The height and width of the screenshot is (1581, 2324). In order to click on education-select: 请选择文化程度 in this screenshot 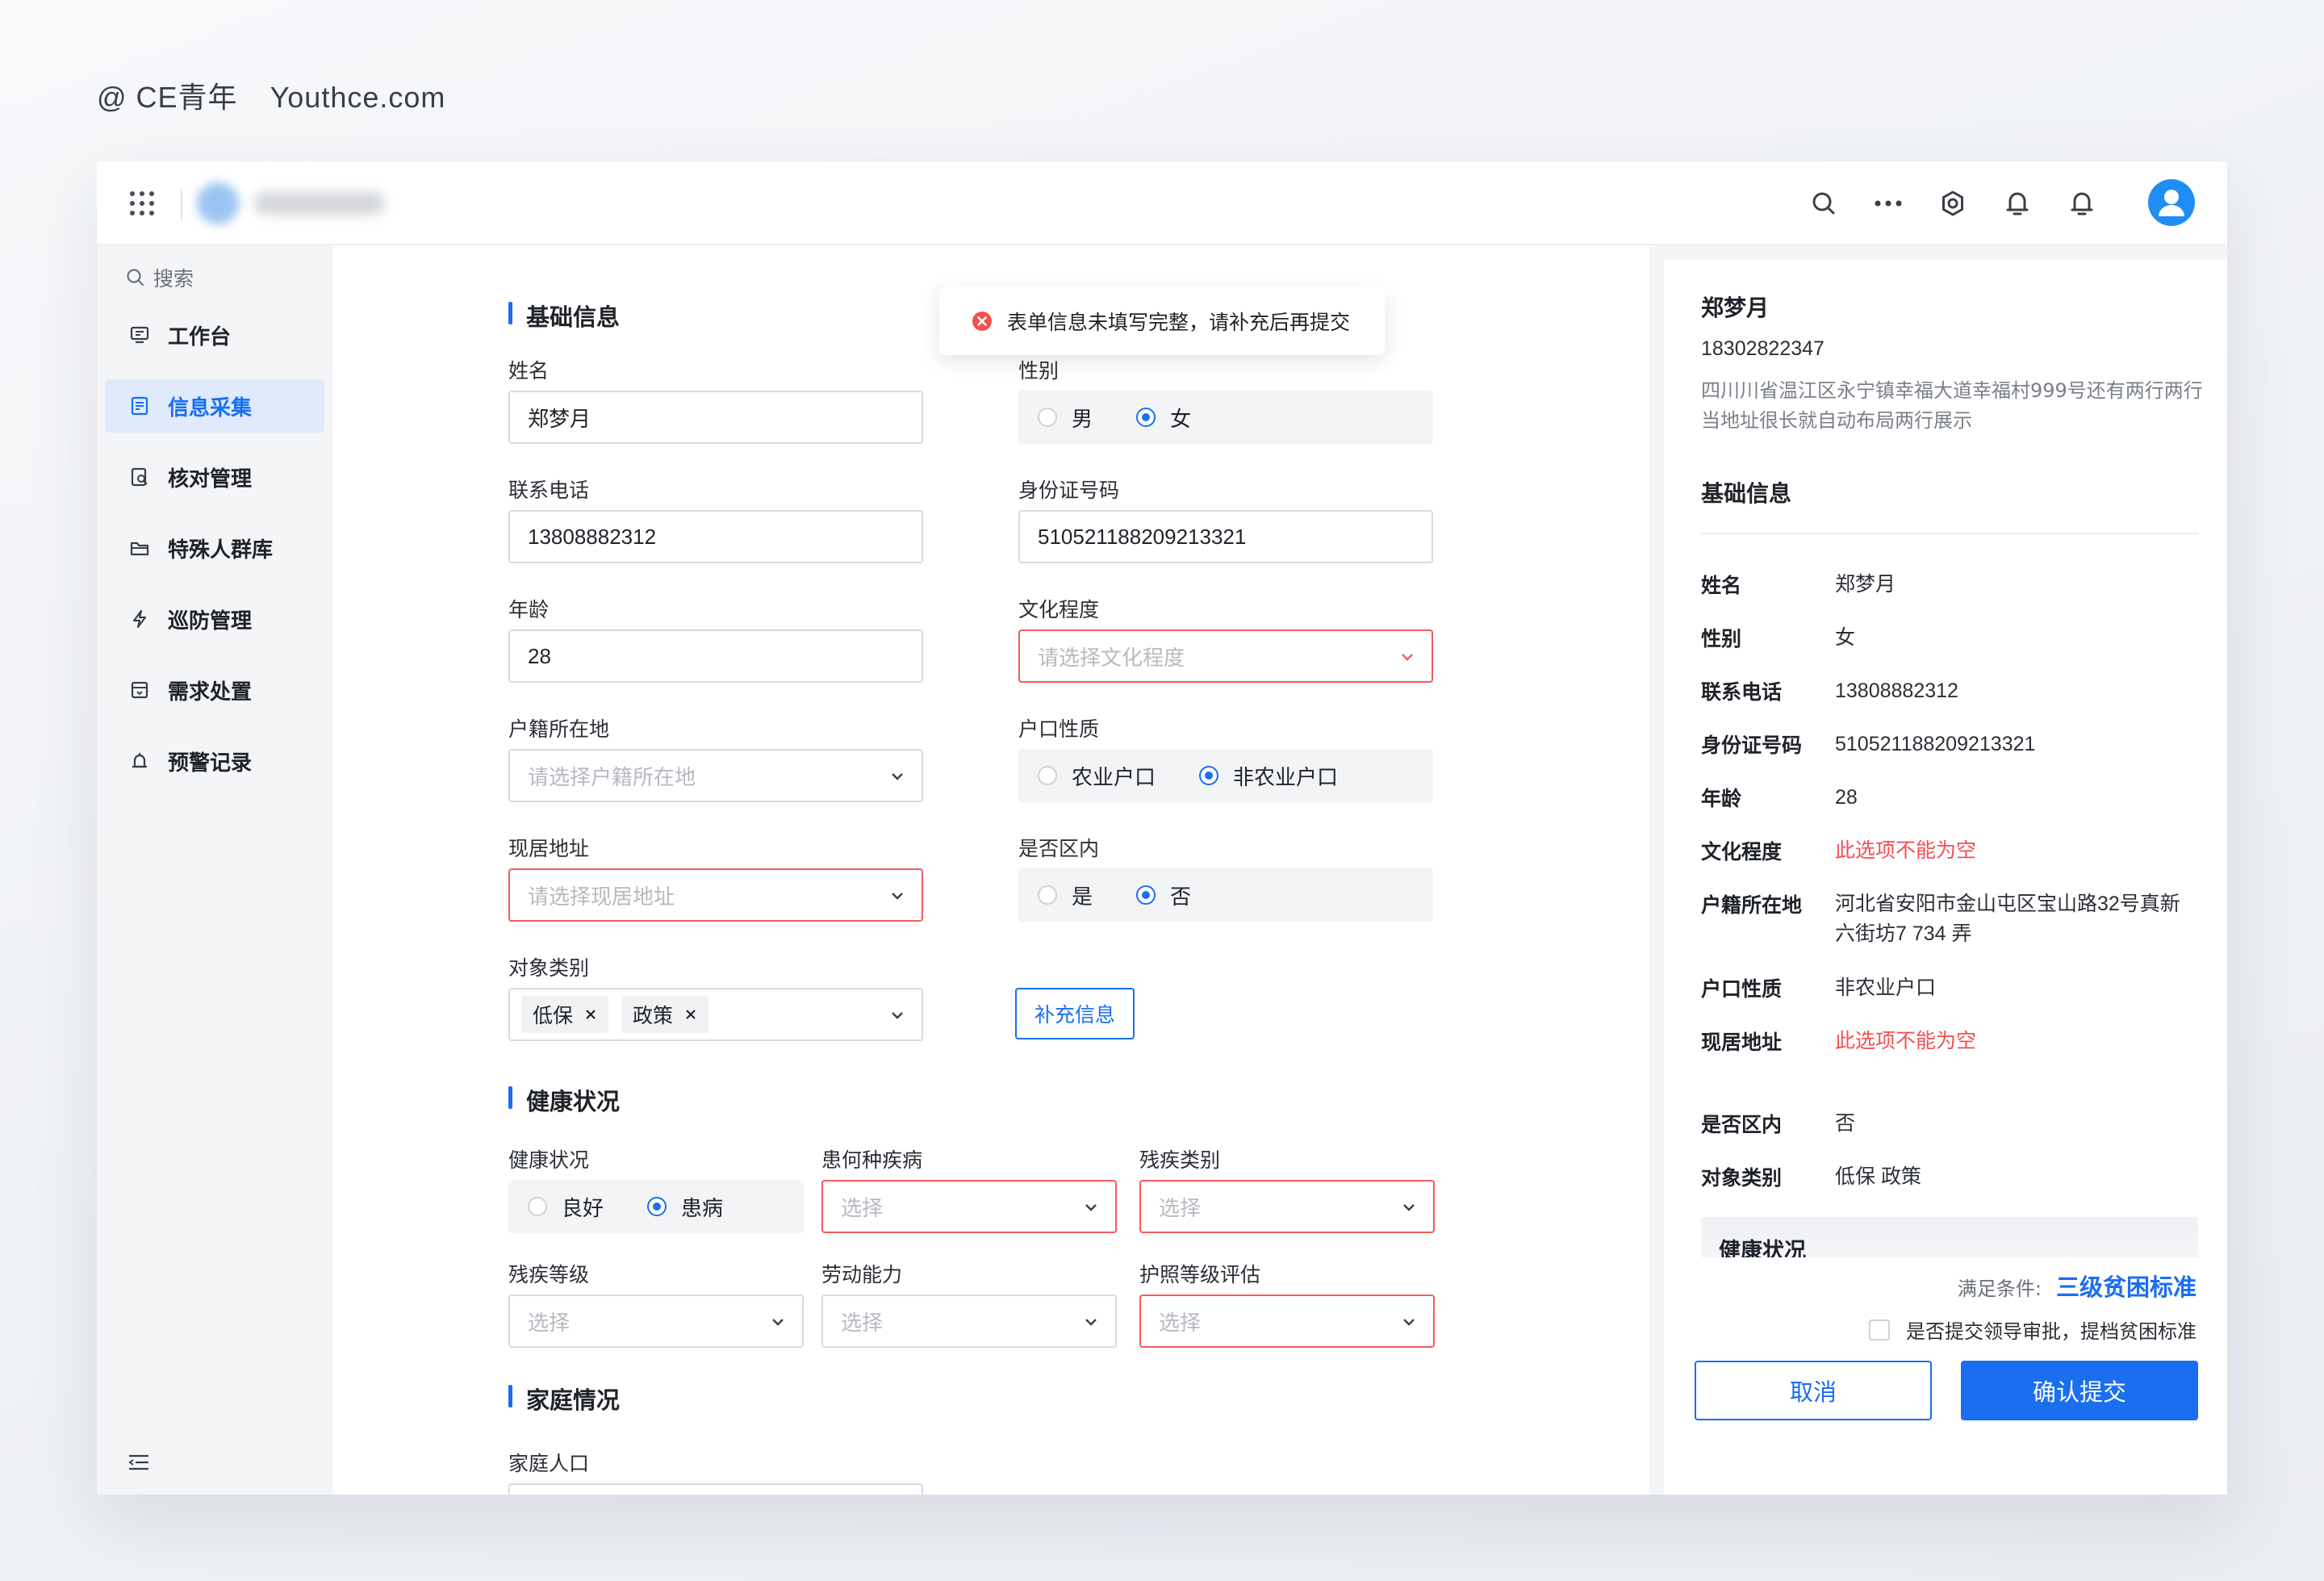, I will do `click(1225, 656)`.